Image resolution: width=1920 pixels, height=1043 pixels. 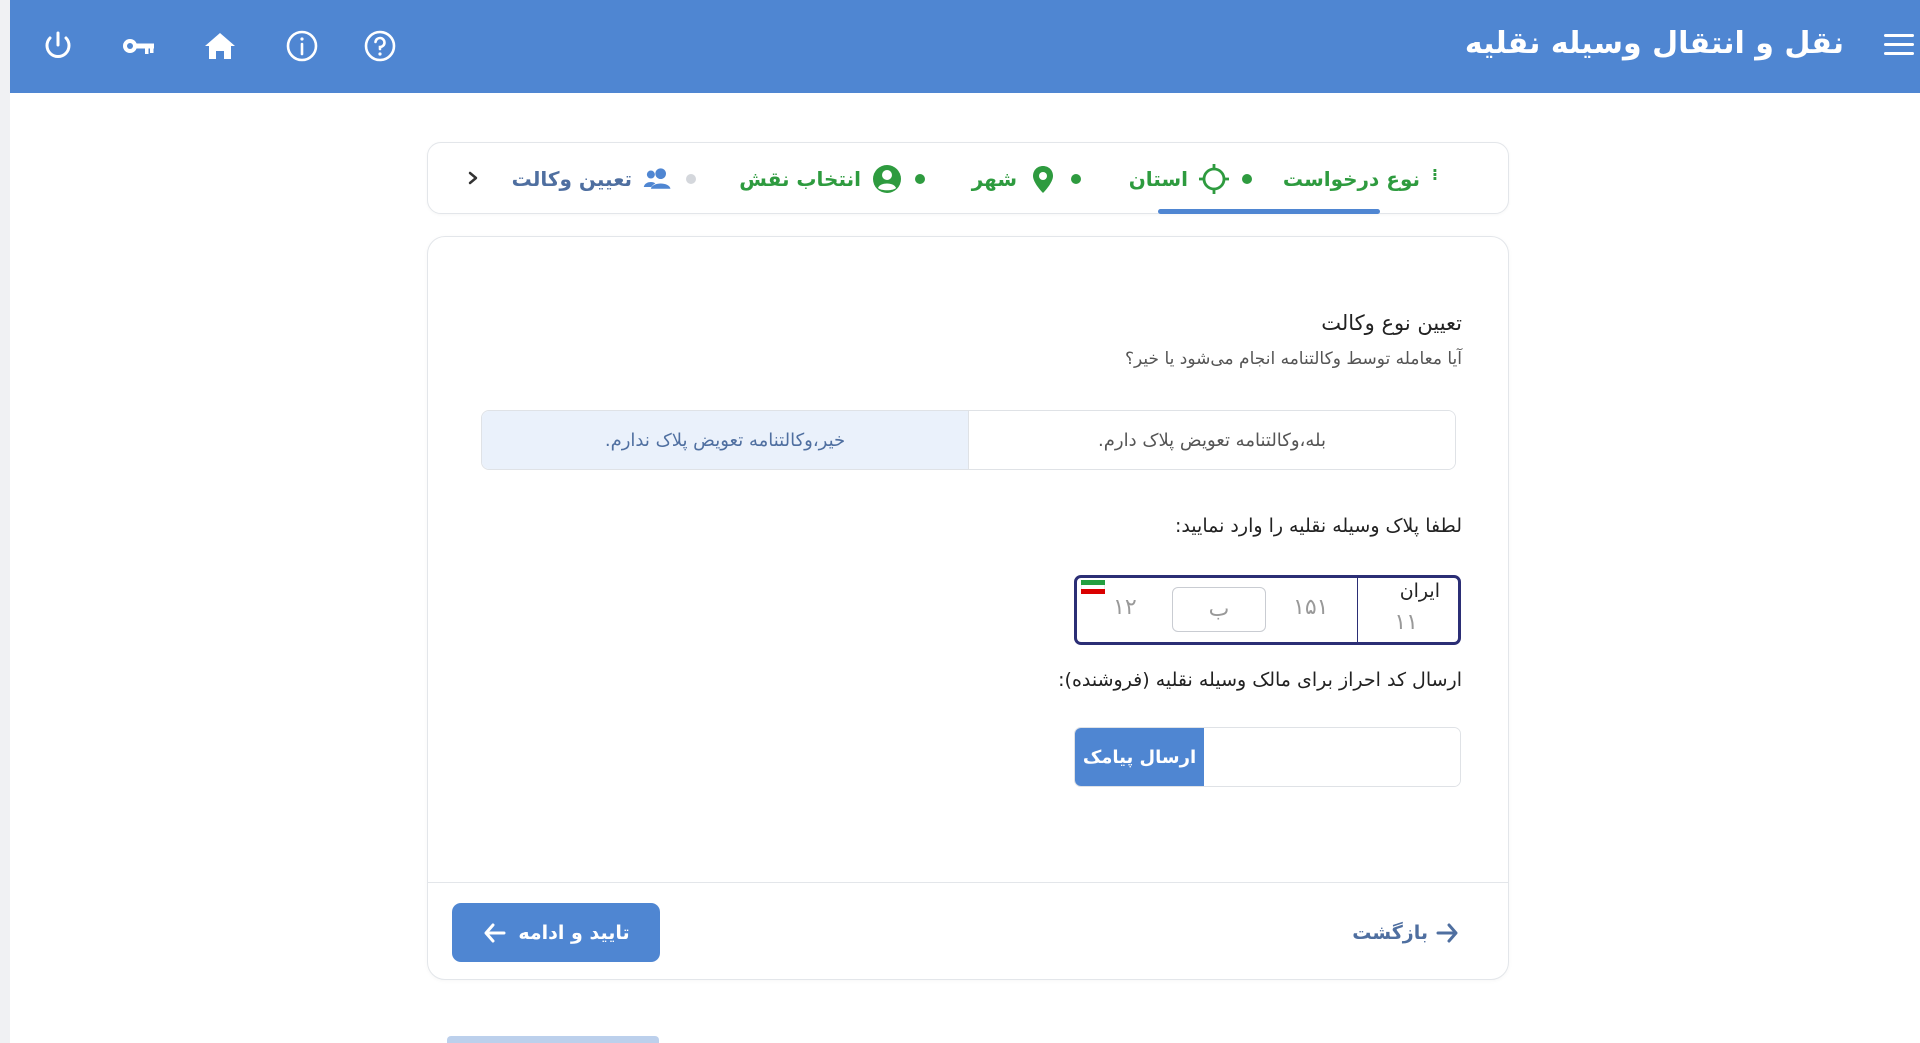 What do you see at coordinates (800, 179) in the screenshot?
I see `step-label: انتخاب نقش` at bounding box center [800, 179].